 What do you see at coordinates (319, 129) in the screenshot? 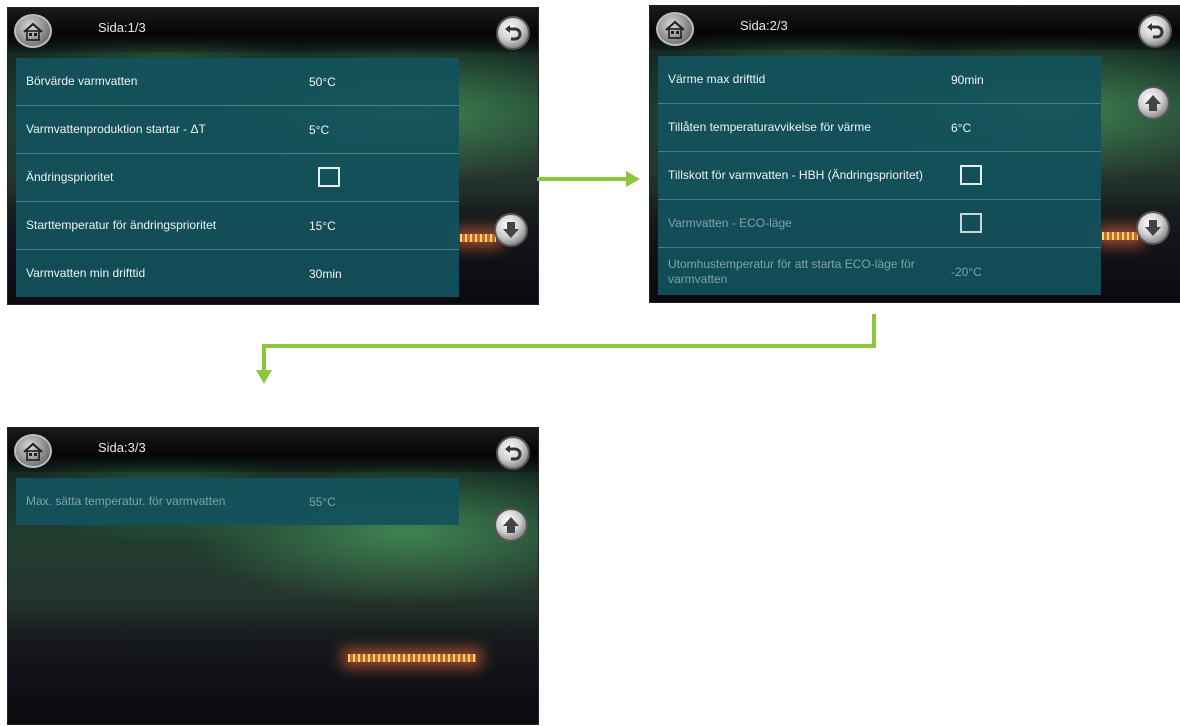
I see `setting-value: 5°C` at bounding box center [319, 129].